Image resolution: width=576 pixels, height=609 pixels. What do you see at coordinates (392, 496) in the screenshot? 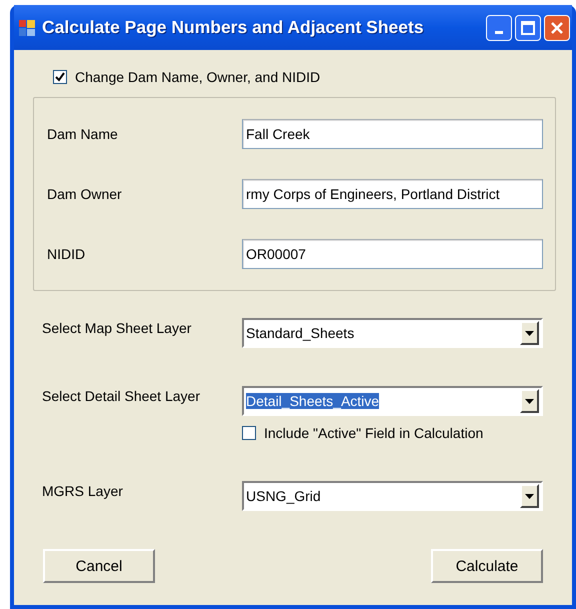
I see `dropdown: USNG_Grid` at bounding box center [392, 496].